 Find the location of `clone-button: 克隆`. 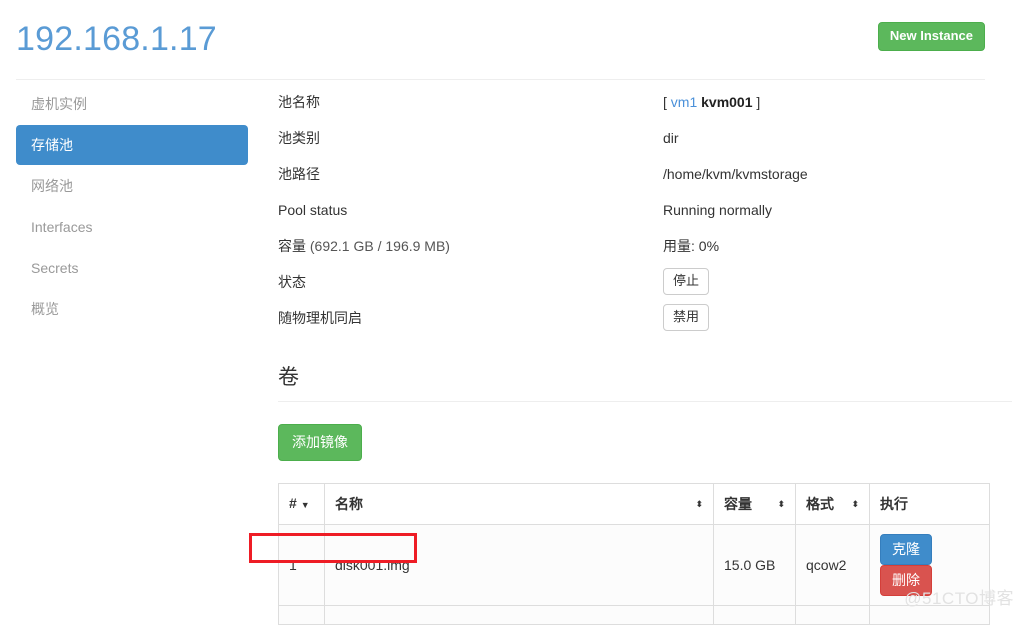

clone-button: 克隆 is located at coordinates (906, 549).